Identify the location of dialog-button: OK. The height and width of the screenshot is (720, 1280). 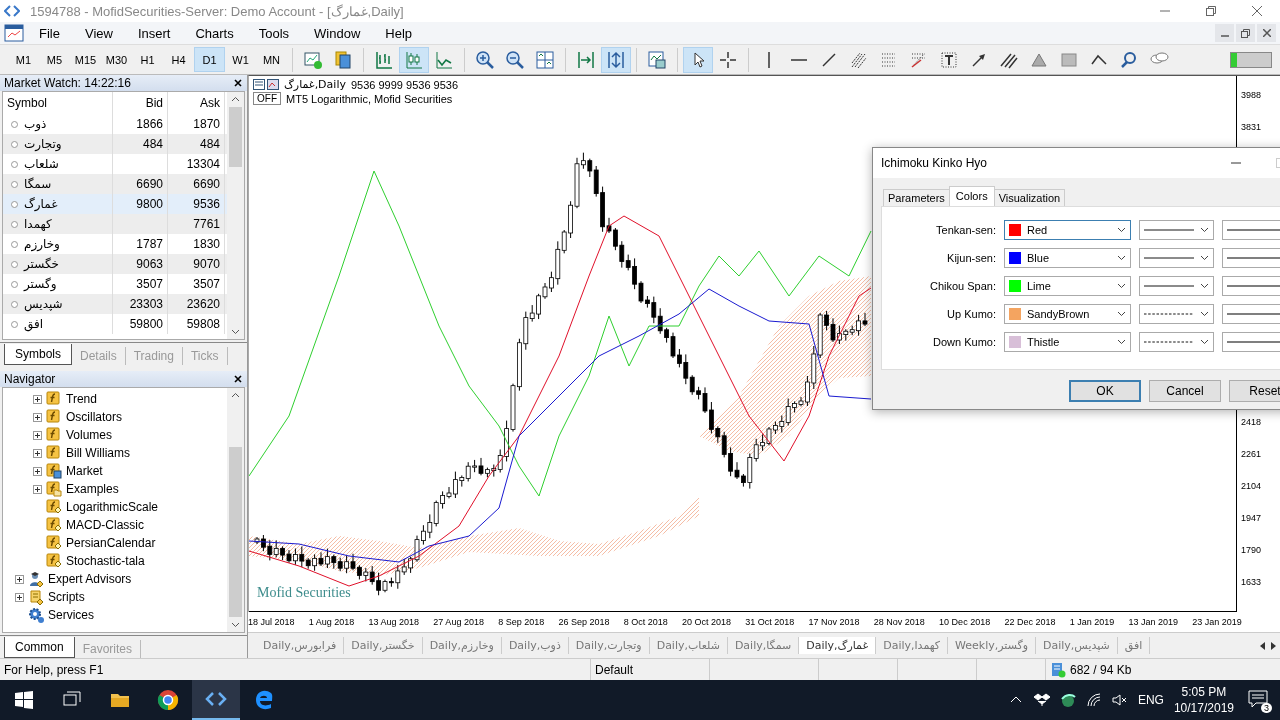
(1105, 391).